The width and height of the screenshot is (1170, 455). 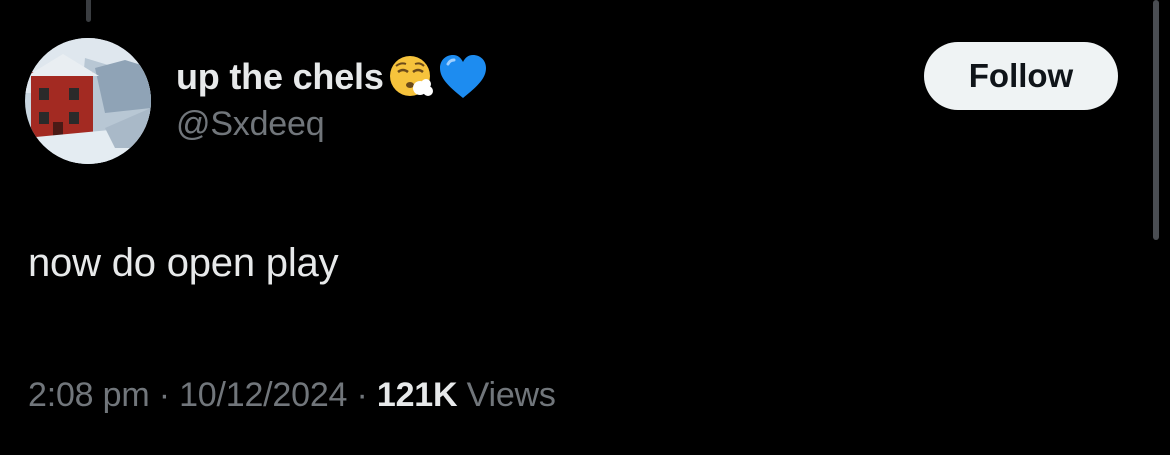 I want to click on display-name: up the chels, so click(x=280, y=77).